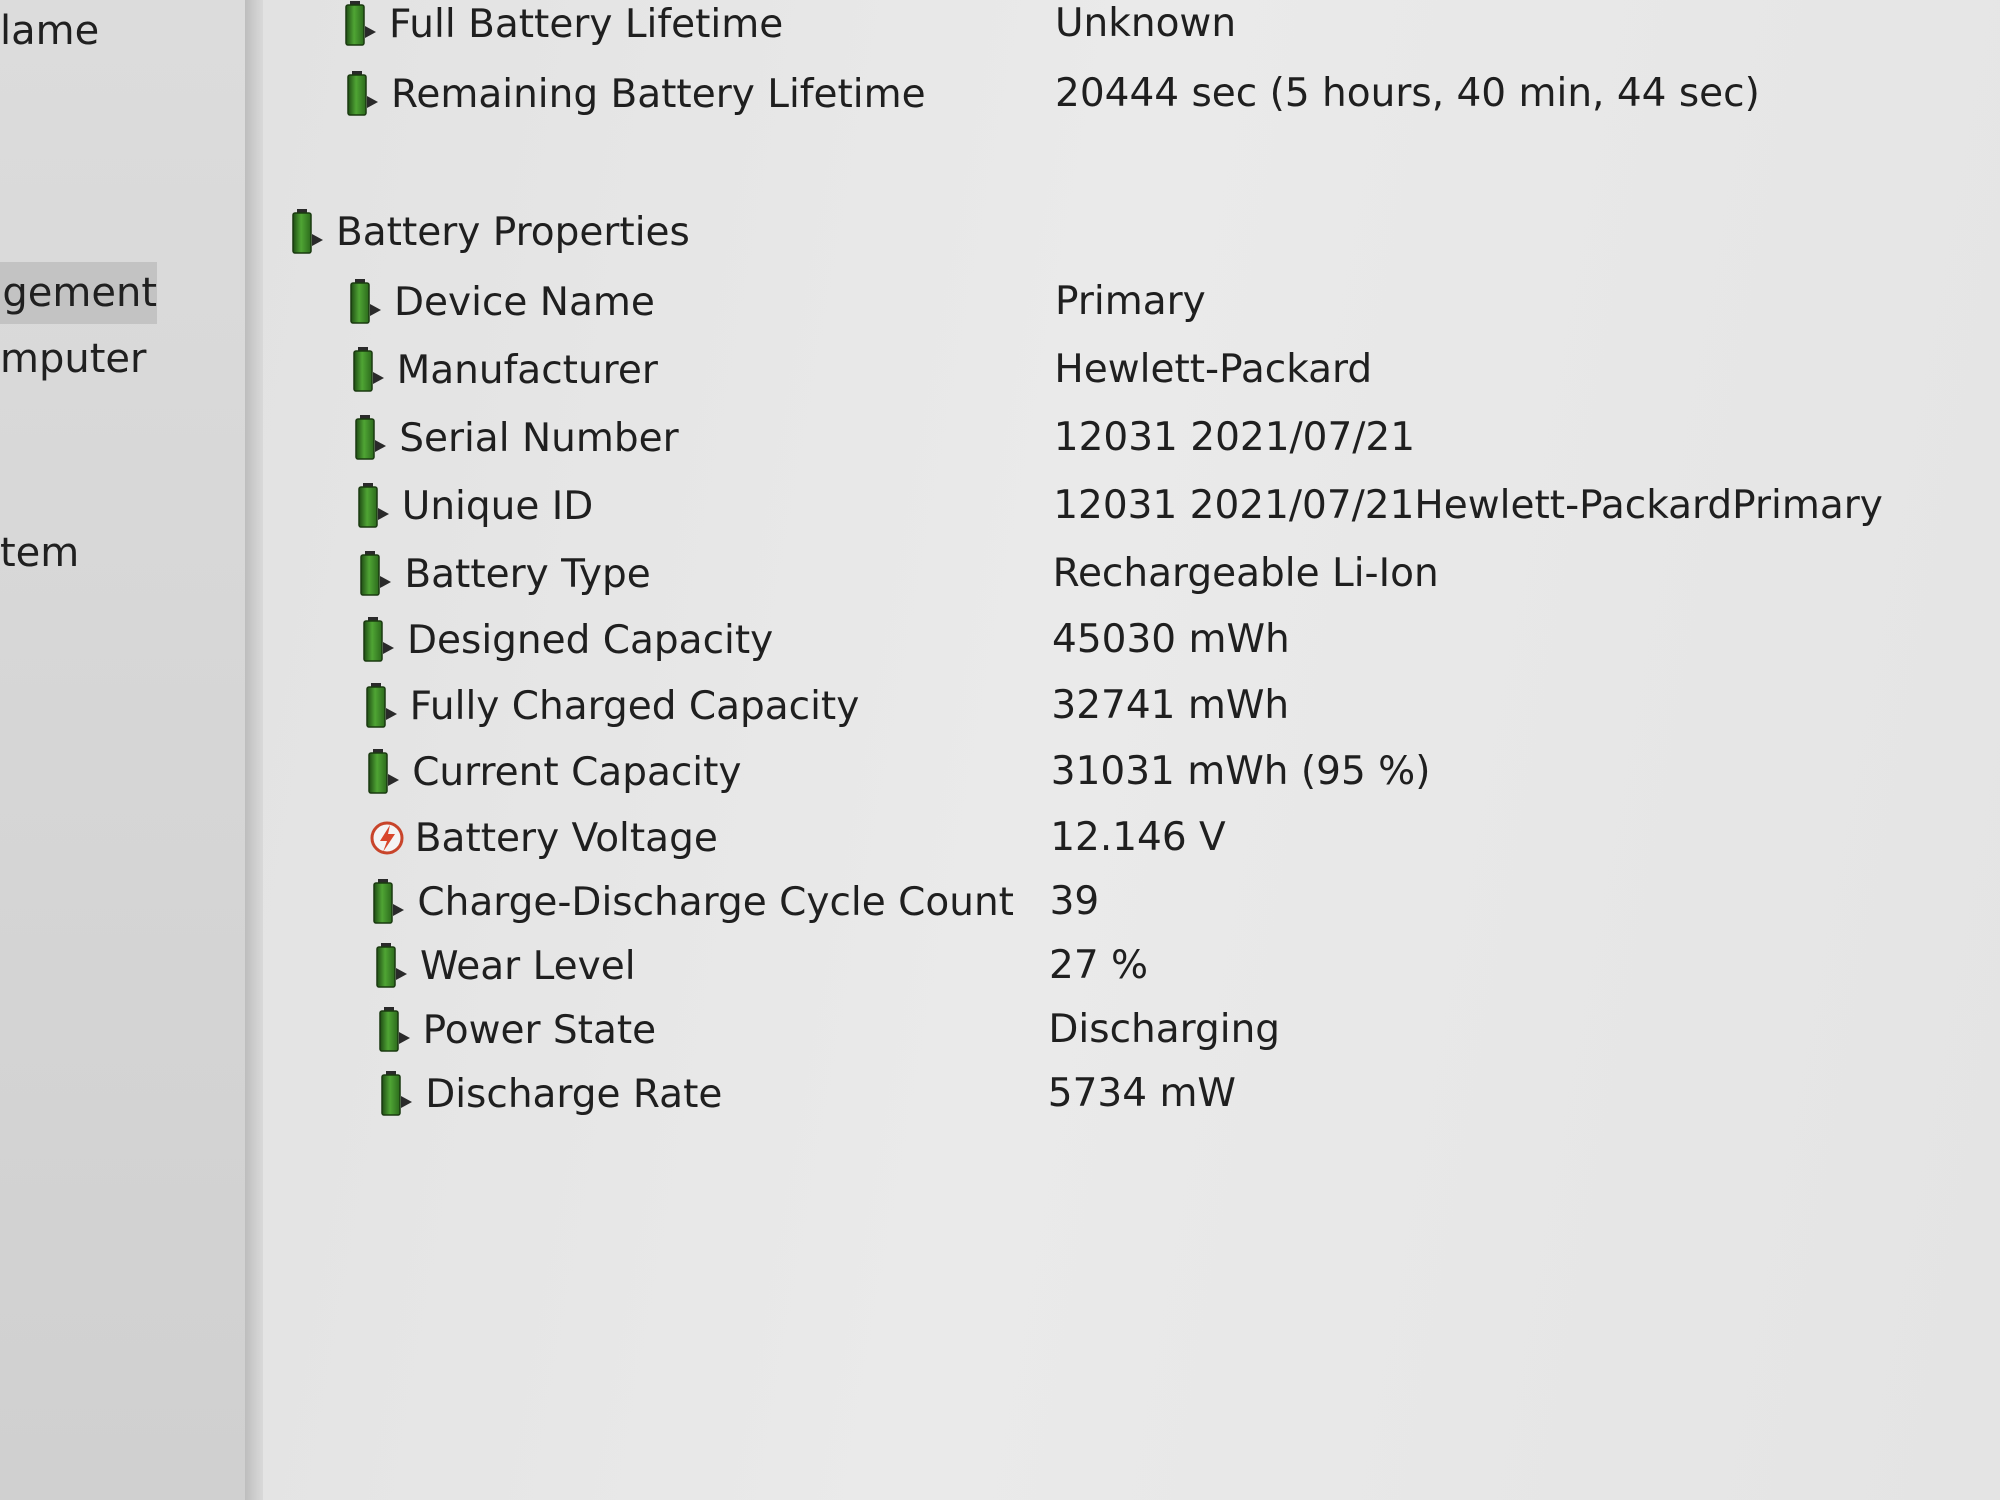  I want to click on property-value: Rechargeable Li-Ion, so click(1245, 573).